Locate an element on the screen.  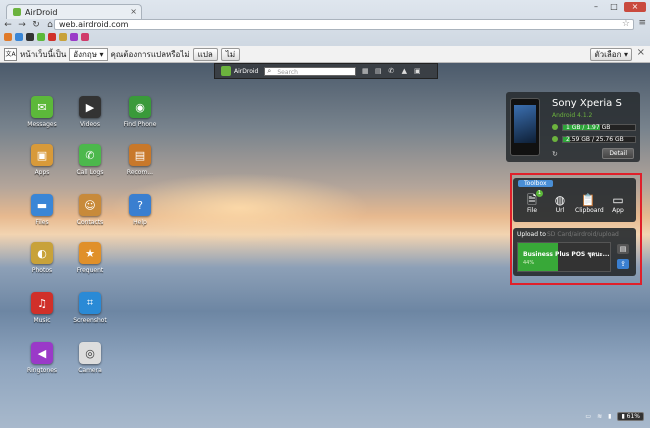
app-files: ▬ Files is located at coordinates (42, 210).